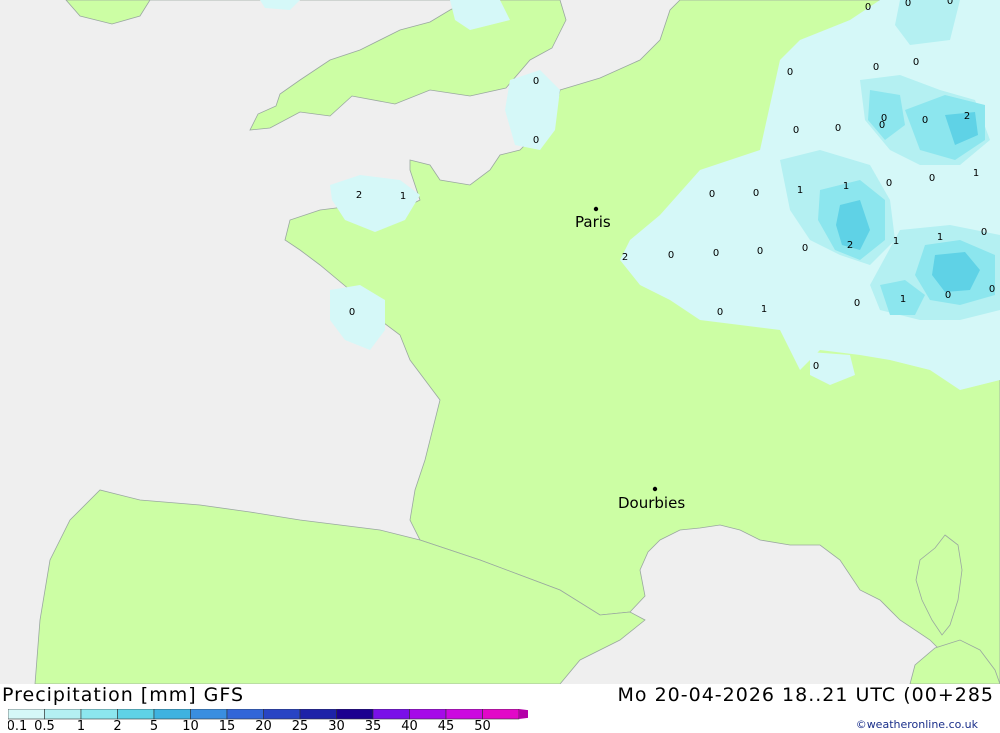 This screenshot has width=1000, height=733. Describe the element at coordinates (482, 725) in the screenshot. I see `legend-tick-label: 50` at that location.